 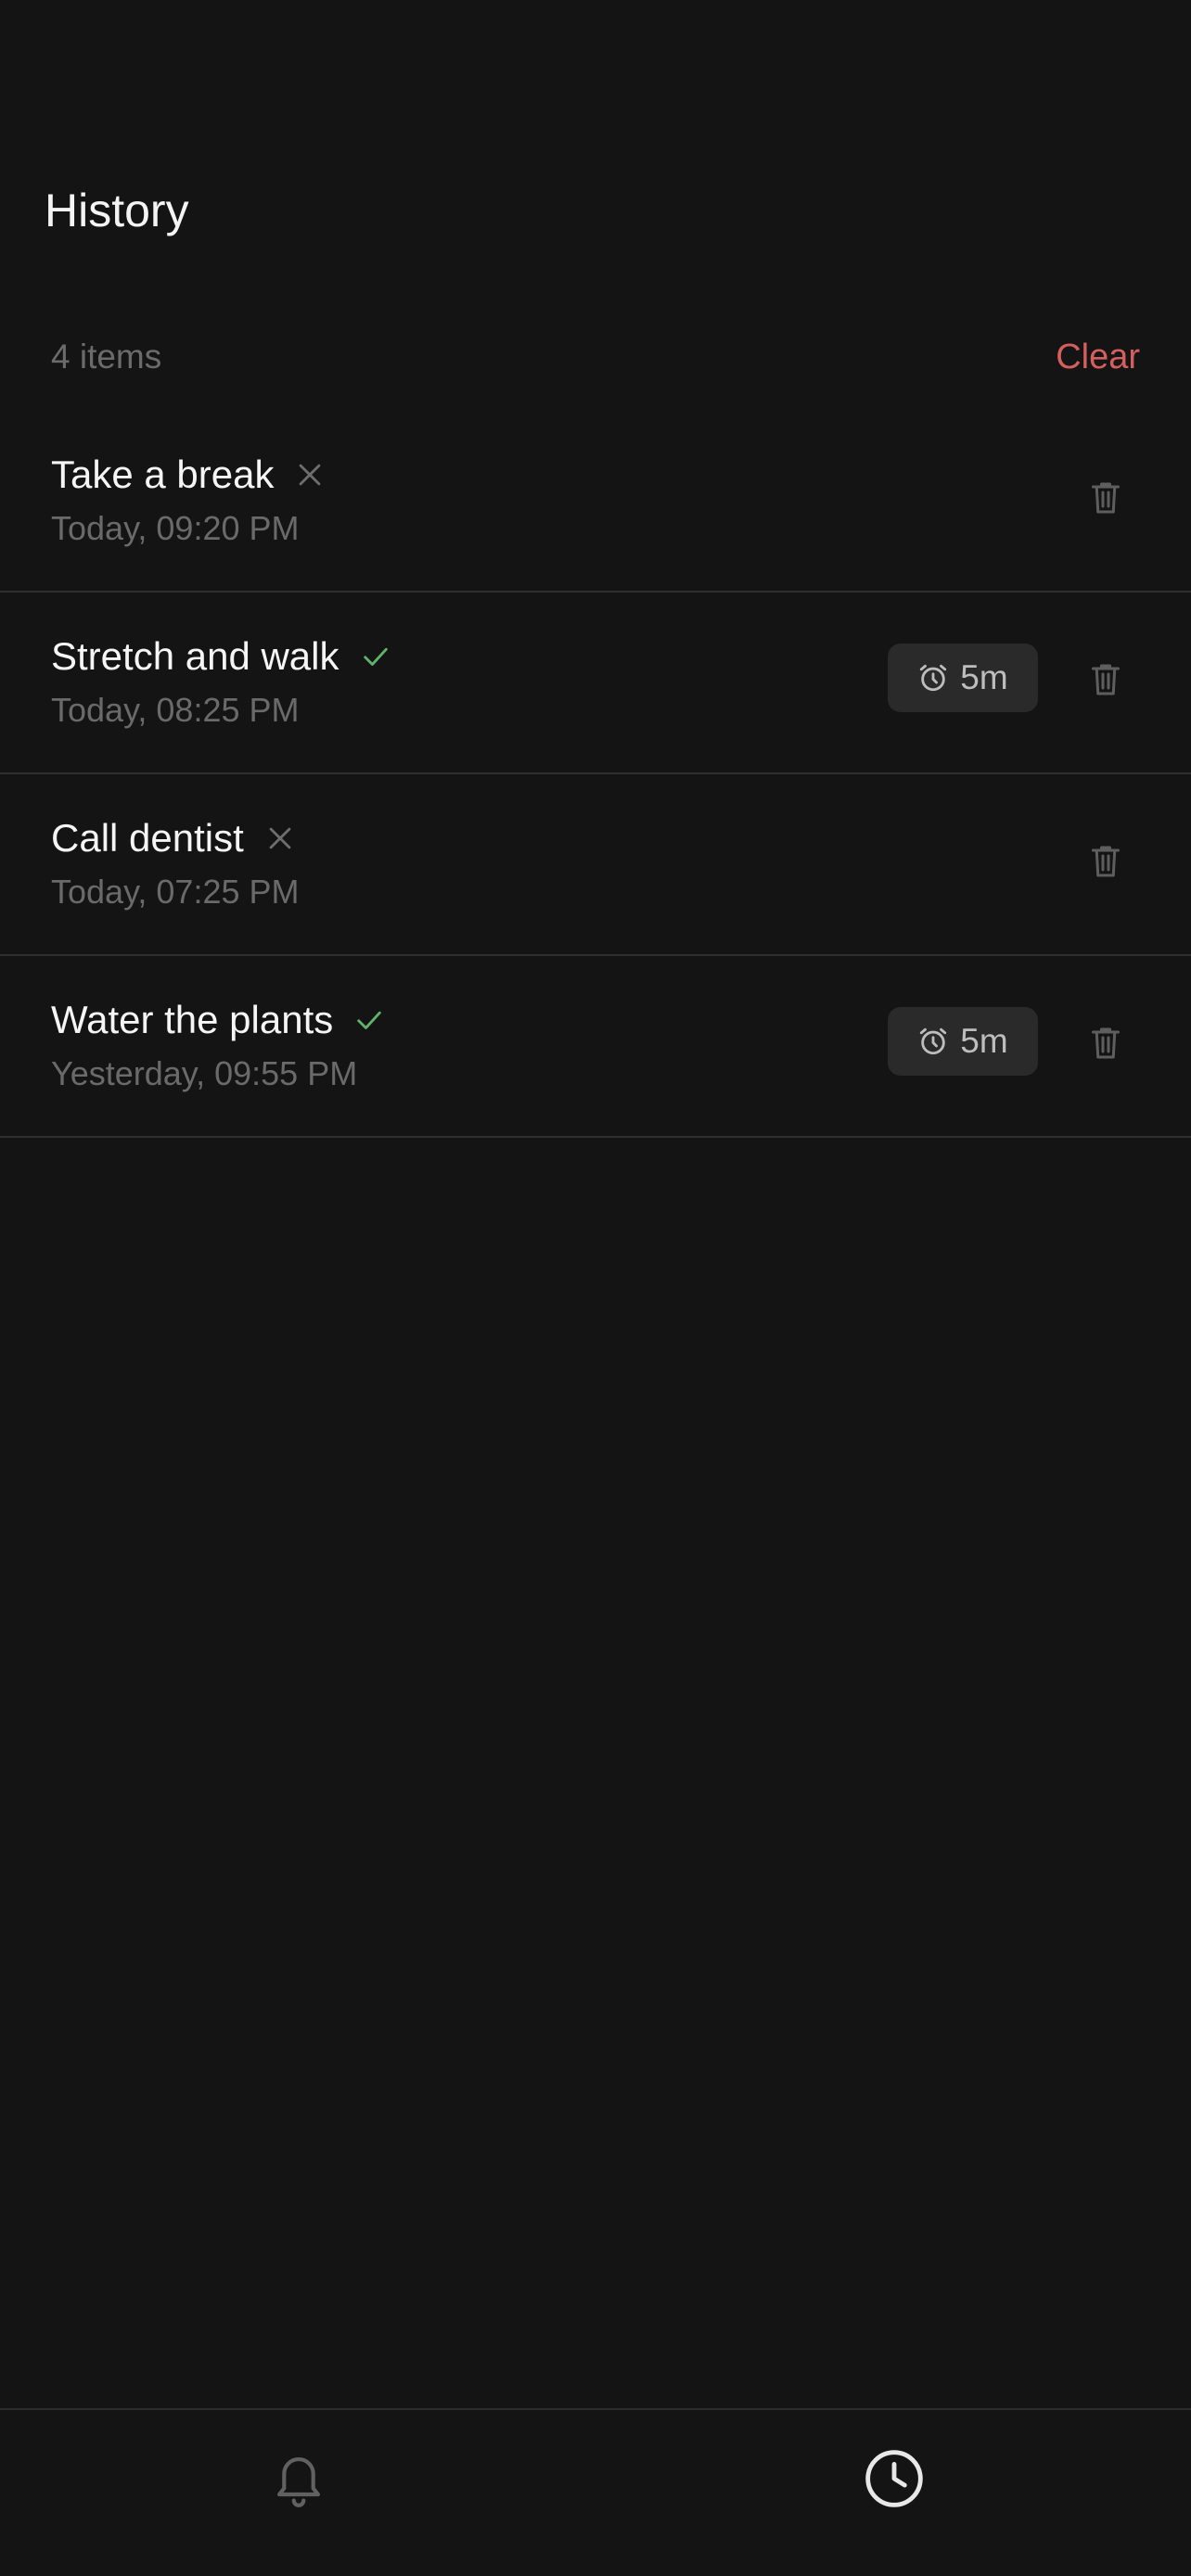 What do you see at coordinates (1098, 358) in the screenshot?
I see `clear-button: Clear` at bounding box center [1098, 358].